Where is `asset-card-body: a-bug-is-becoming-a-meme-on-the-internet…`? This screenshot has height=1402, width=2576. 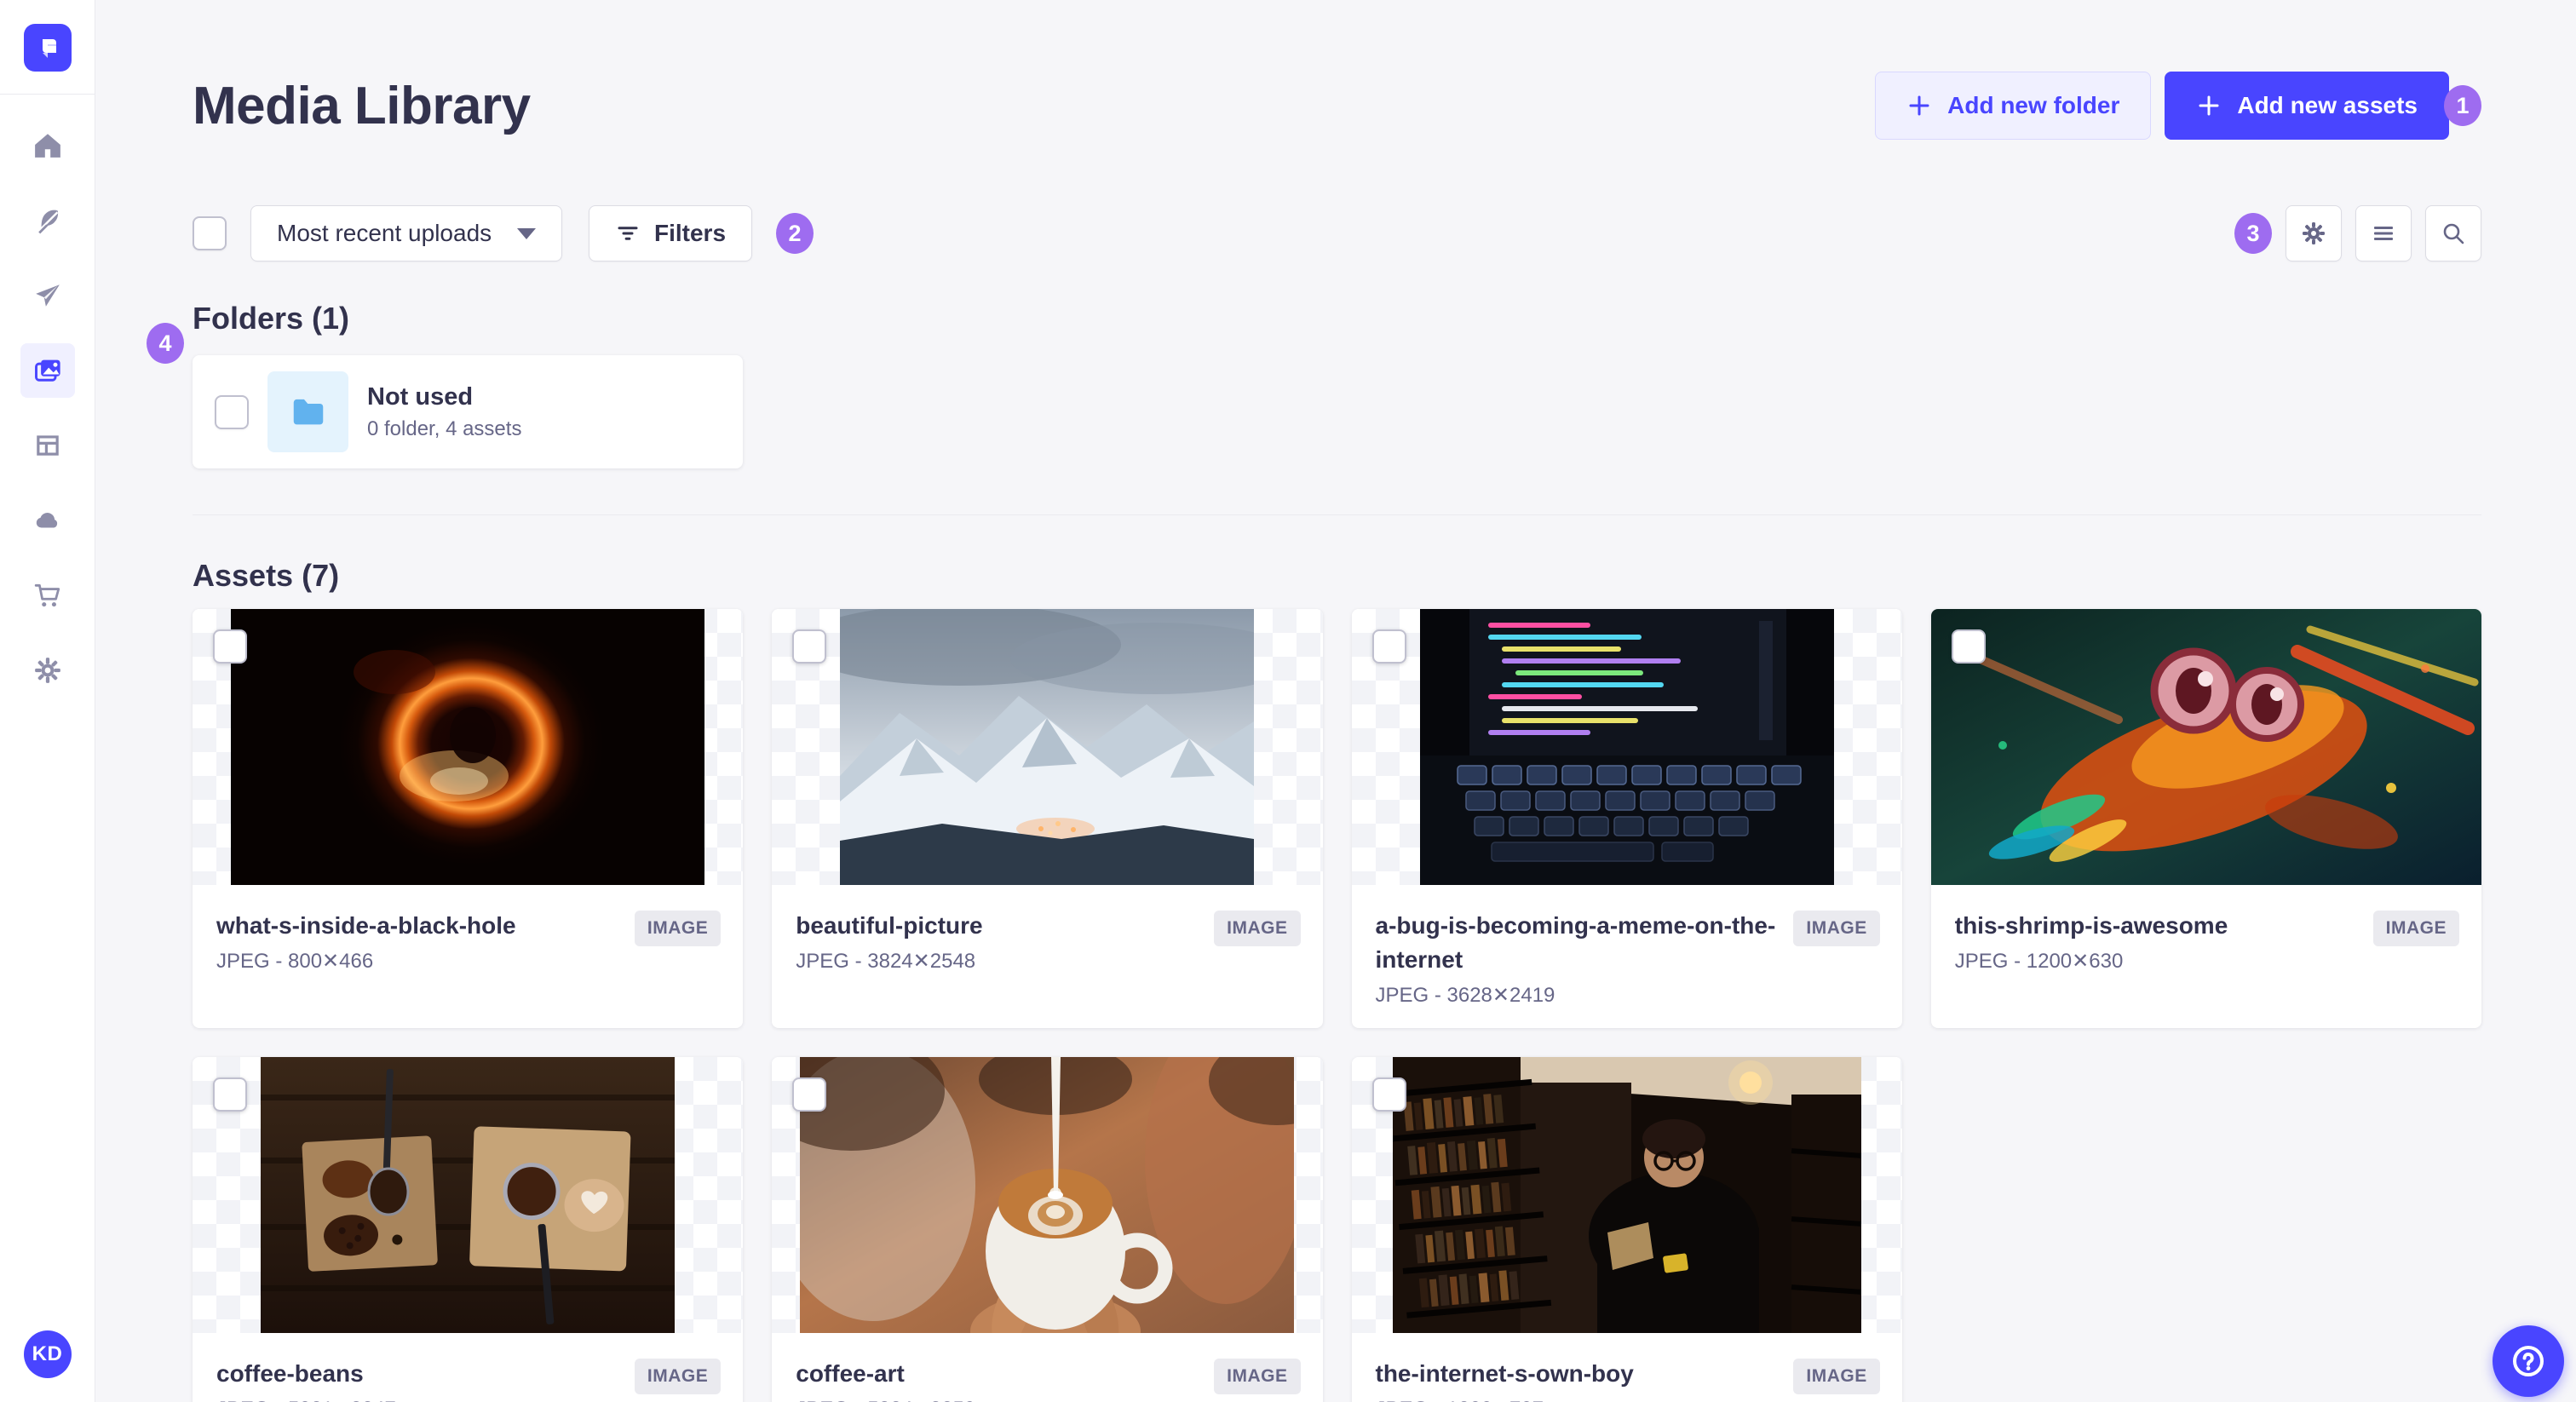 asset-card-body: a-bug-is-becoming-a-meme-on-the-internet… is located at coordinates (1627, 956).